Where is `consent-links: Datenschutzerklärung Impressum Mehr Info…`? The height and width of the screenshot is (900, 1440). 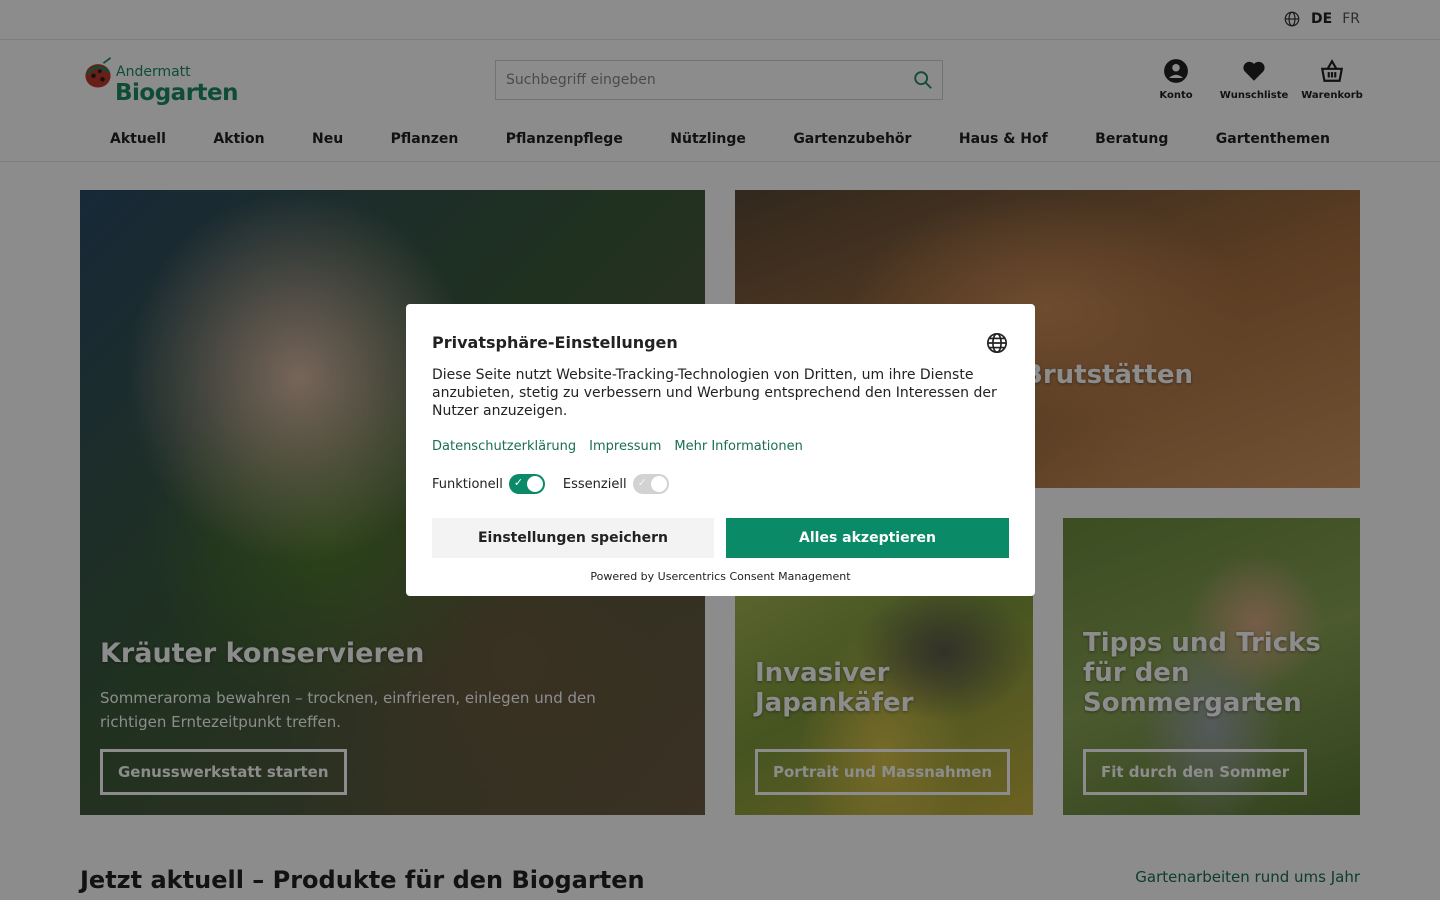
consent-links: Datenschutzerklärung Impressum Mehr Info… is located at coordinates (617, 446).